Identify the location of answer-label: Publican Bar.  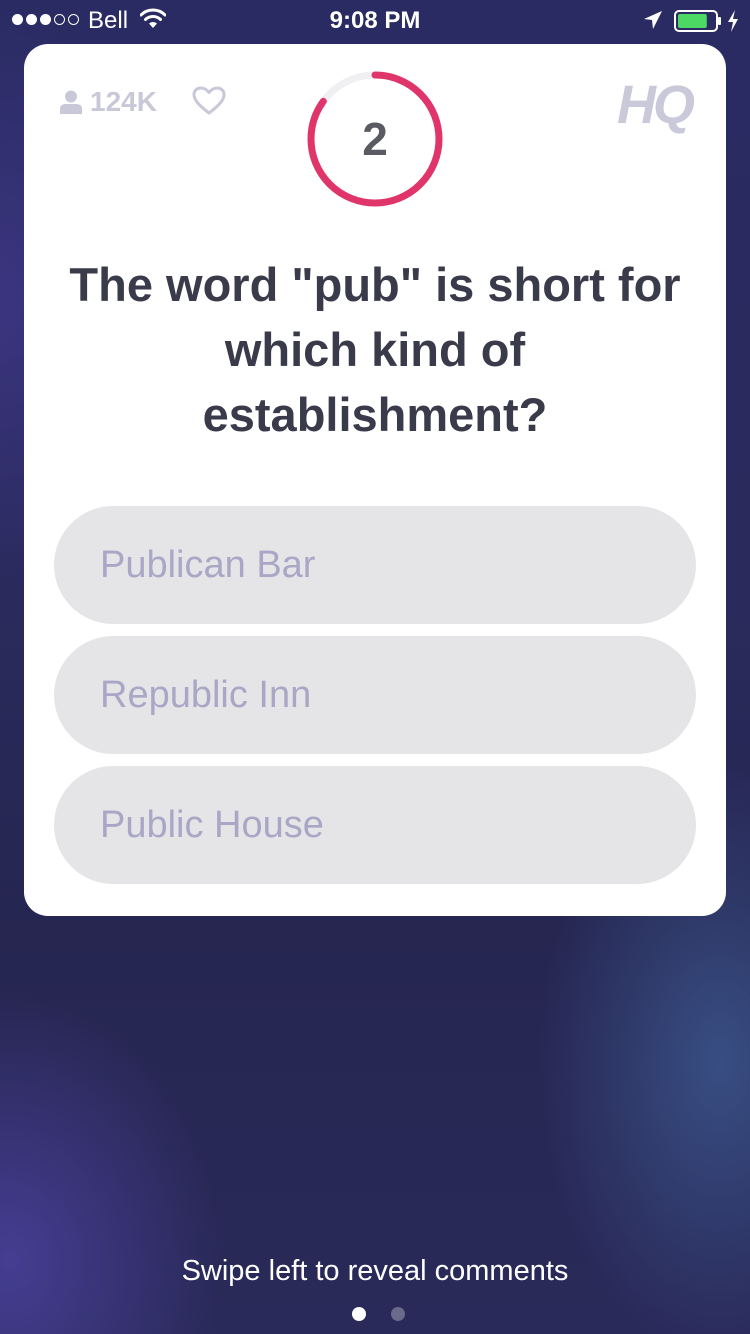
(208, 564).